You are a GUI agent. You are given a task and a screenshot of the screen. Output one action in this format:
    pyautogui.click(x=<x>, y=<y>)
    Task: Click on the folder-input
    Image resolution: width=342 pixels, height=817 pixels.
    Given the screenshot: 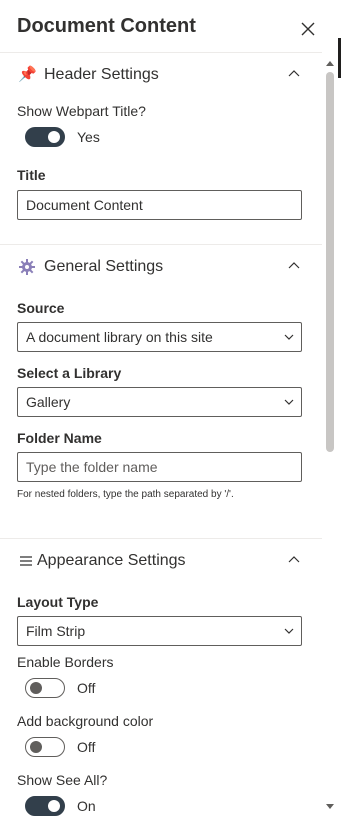 What is the action you would take?
    pyautogui.click(x=160, y=467)
    